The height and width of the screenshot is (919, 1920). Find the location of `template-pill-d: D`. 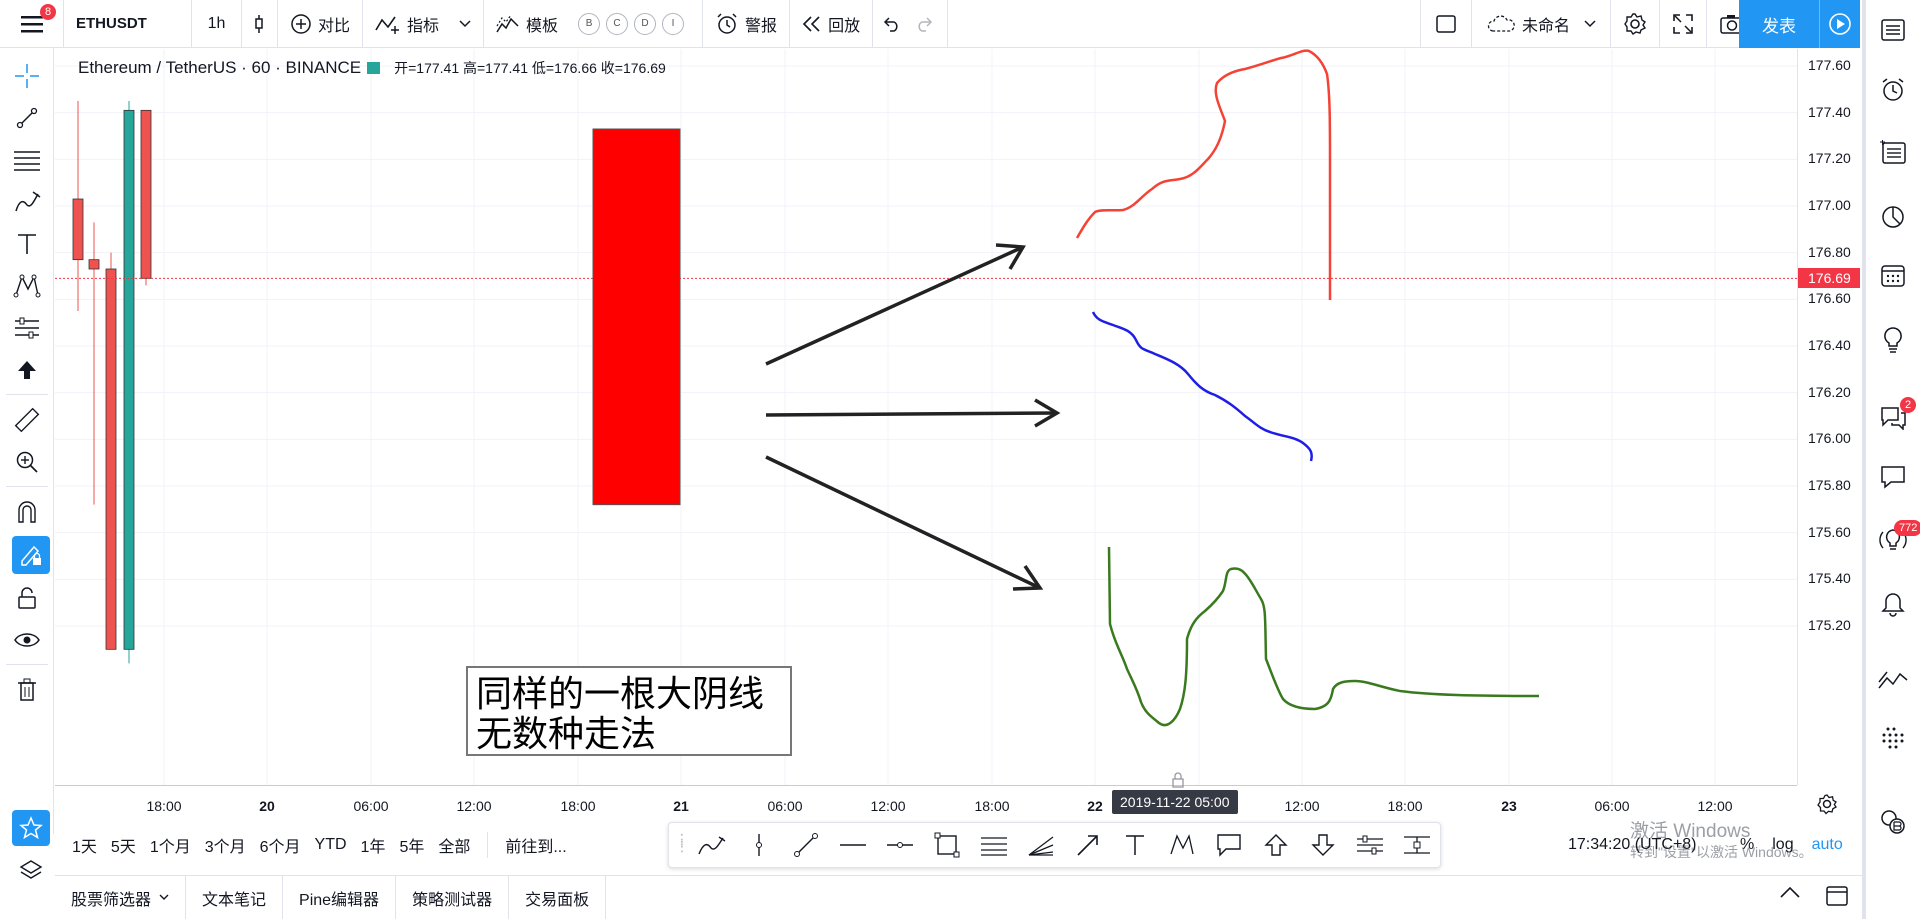

template-pill-d: D is located at coordinates (645, 23).